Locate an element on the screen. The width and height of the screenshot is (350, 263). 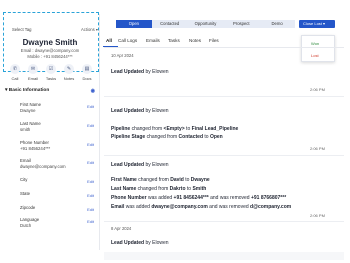
phone-icon: ✆ is located at coordinates (15, 69).